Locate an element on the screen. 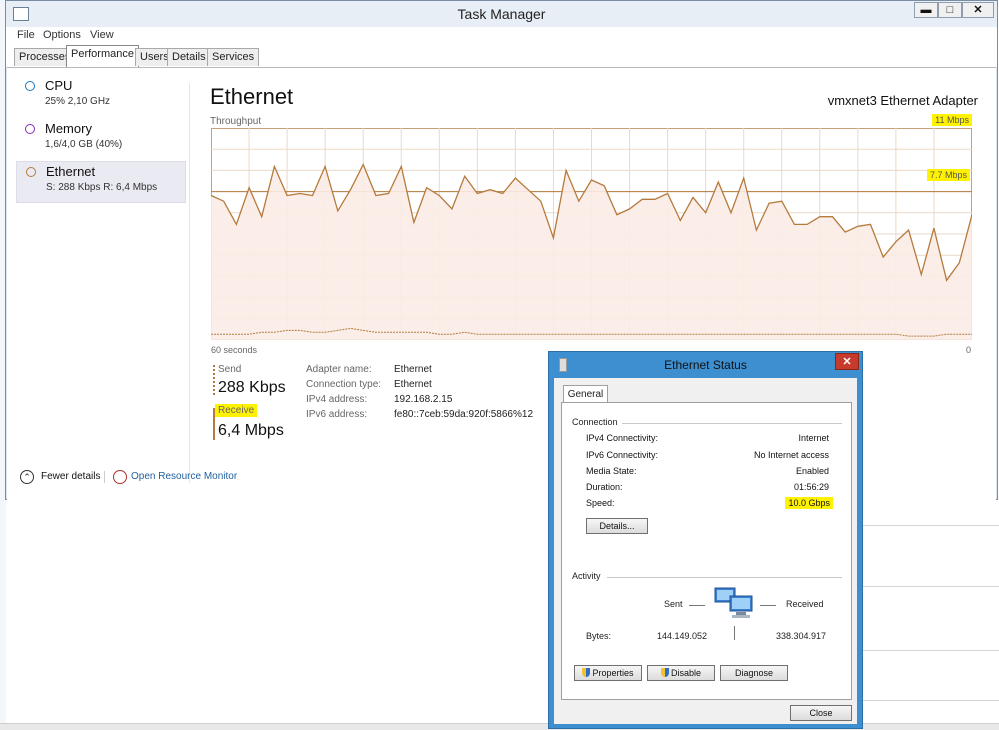 The width and height of the screenshot is (999, 730). received-line is located at coordinates (768, 605).